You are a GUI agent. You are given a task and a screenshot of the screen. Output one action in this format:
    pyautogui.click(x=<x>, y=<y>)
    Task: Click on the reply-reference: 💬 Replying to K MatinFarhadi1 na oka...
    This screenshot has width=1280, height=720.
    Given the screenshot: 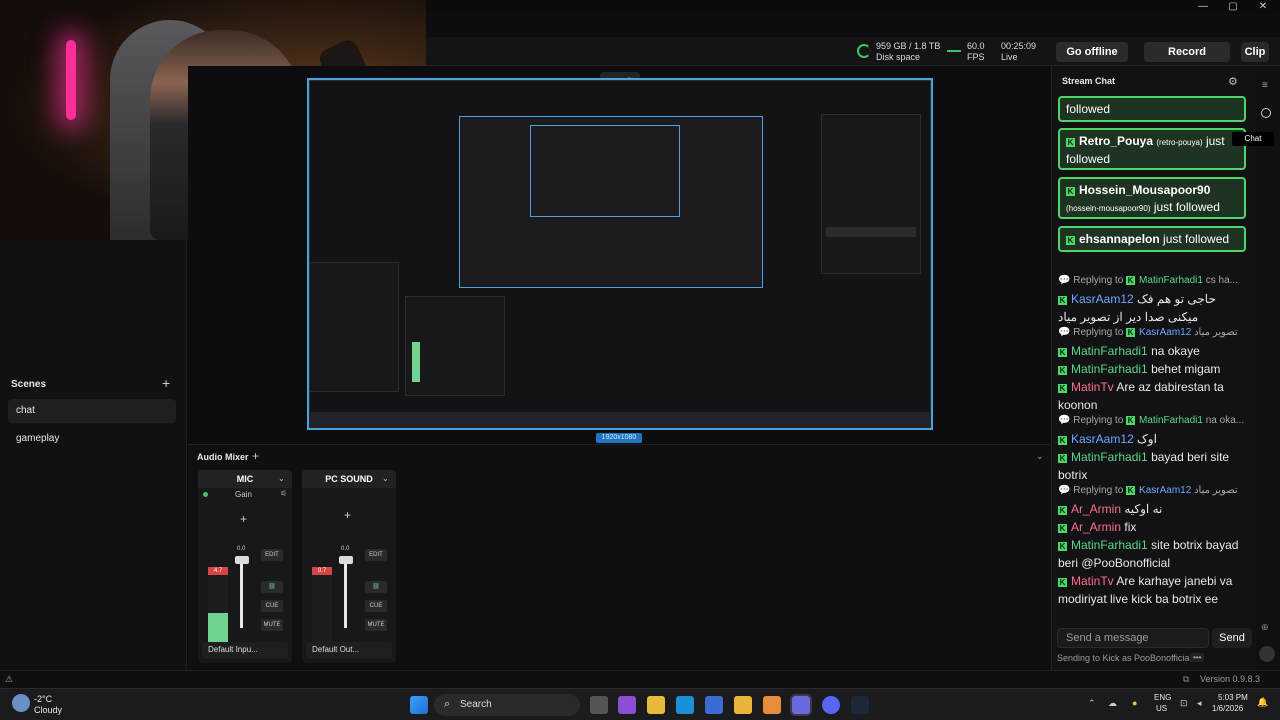 What is the action you would take?
    pyautogui.click(x=1153, y=421)
    